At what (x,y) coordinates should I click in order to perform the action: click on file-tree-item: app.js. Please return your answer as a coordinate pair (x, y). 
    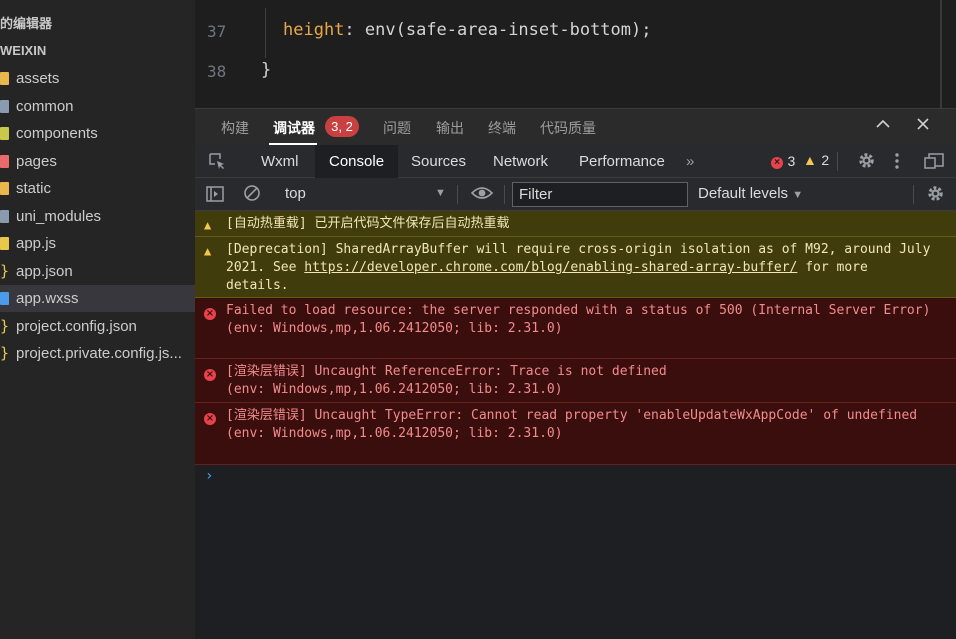
    Looking at the image, I should click on (97, 243).